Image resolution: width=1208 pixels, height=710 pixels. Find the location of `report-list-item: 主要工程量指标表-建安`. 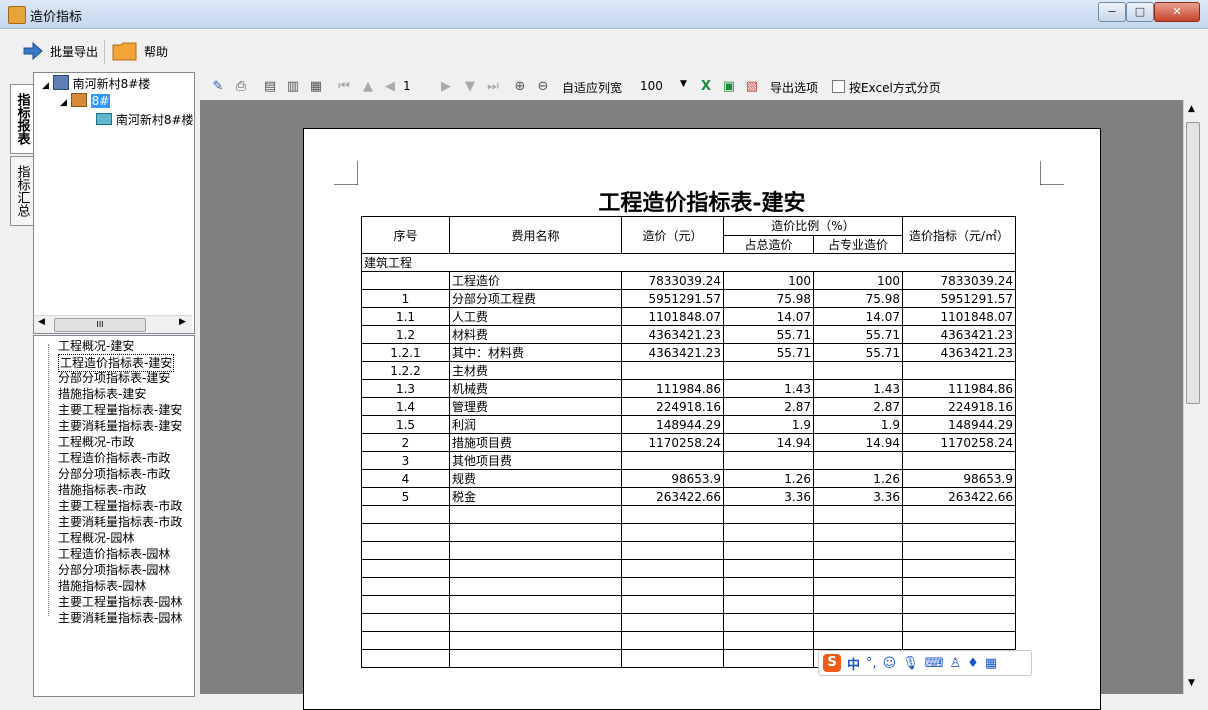

report-list-item: 主要工程量指标表-建安 is located at coordinates (120, 410).